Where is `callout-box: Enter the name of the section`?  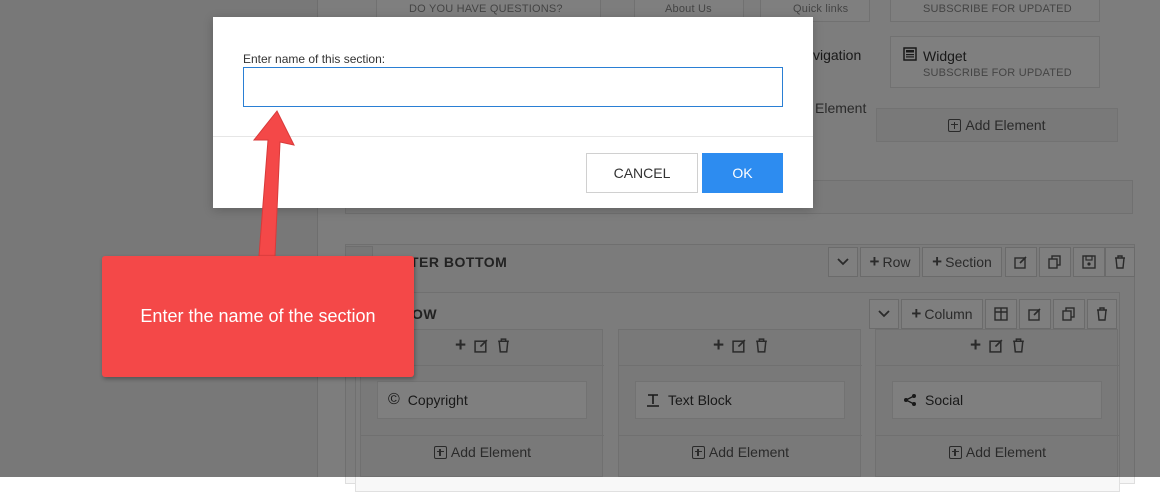 callout-box: Enter the name of the section is located at coordinates (258, 316).